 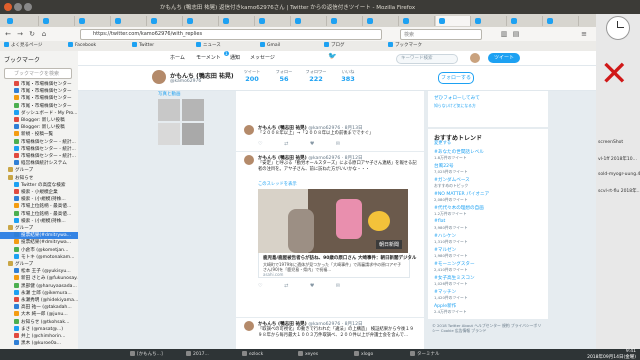 What do you see at coordinates (284, 76) in the screenshot?
I see `profile-stat: フォロー 56` at bounding box center [284, 76].